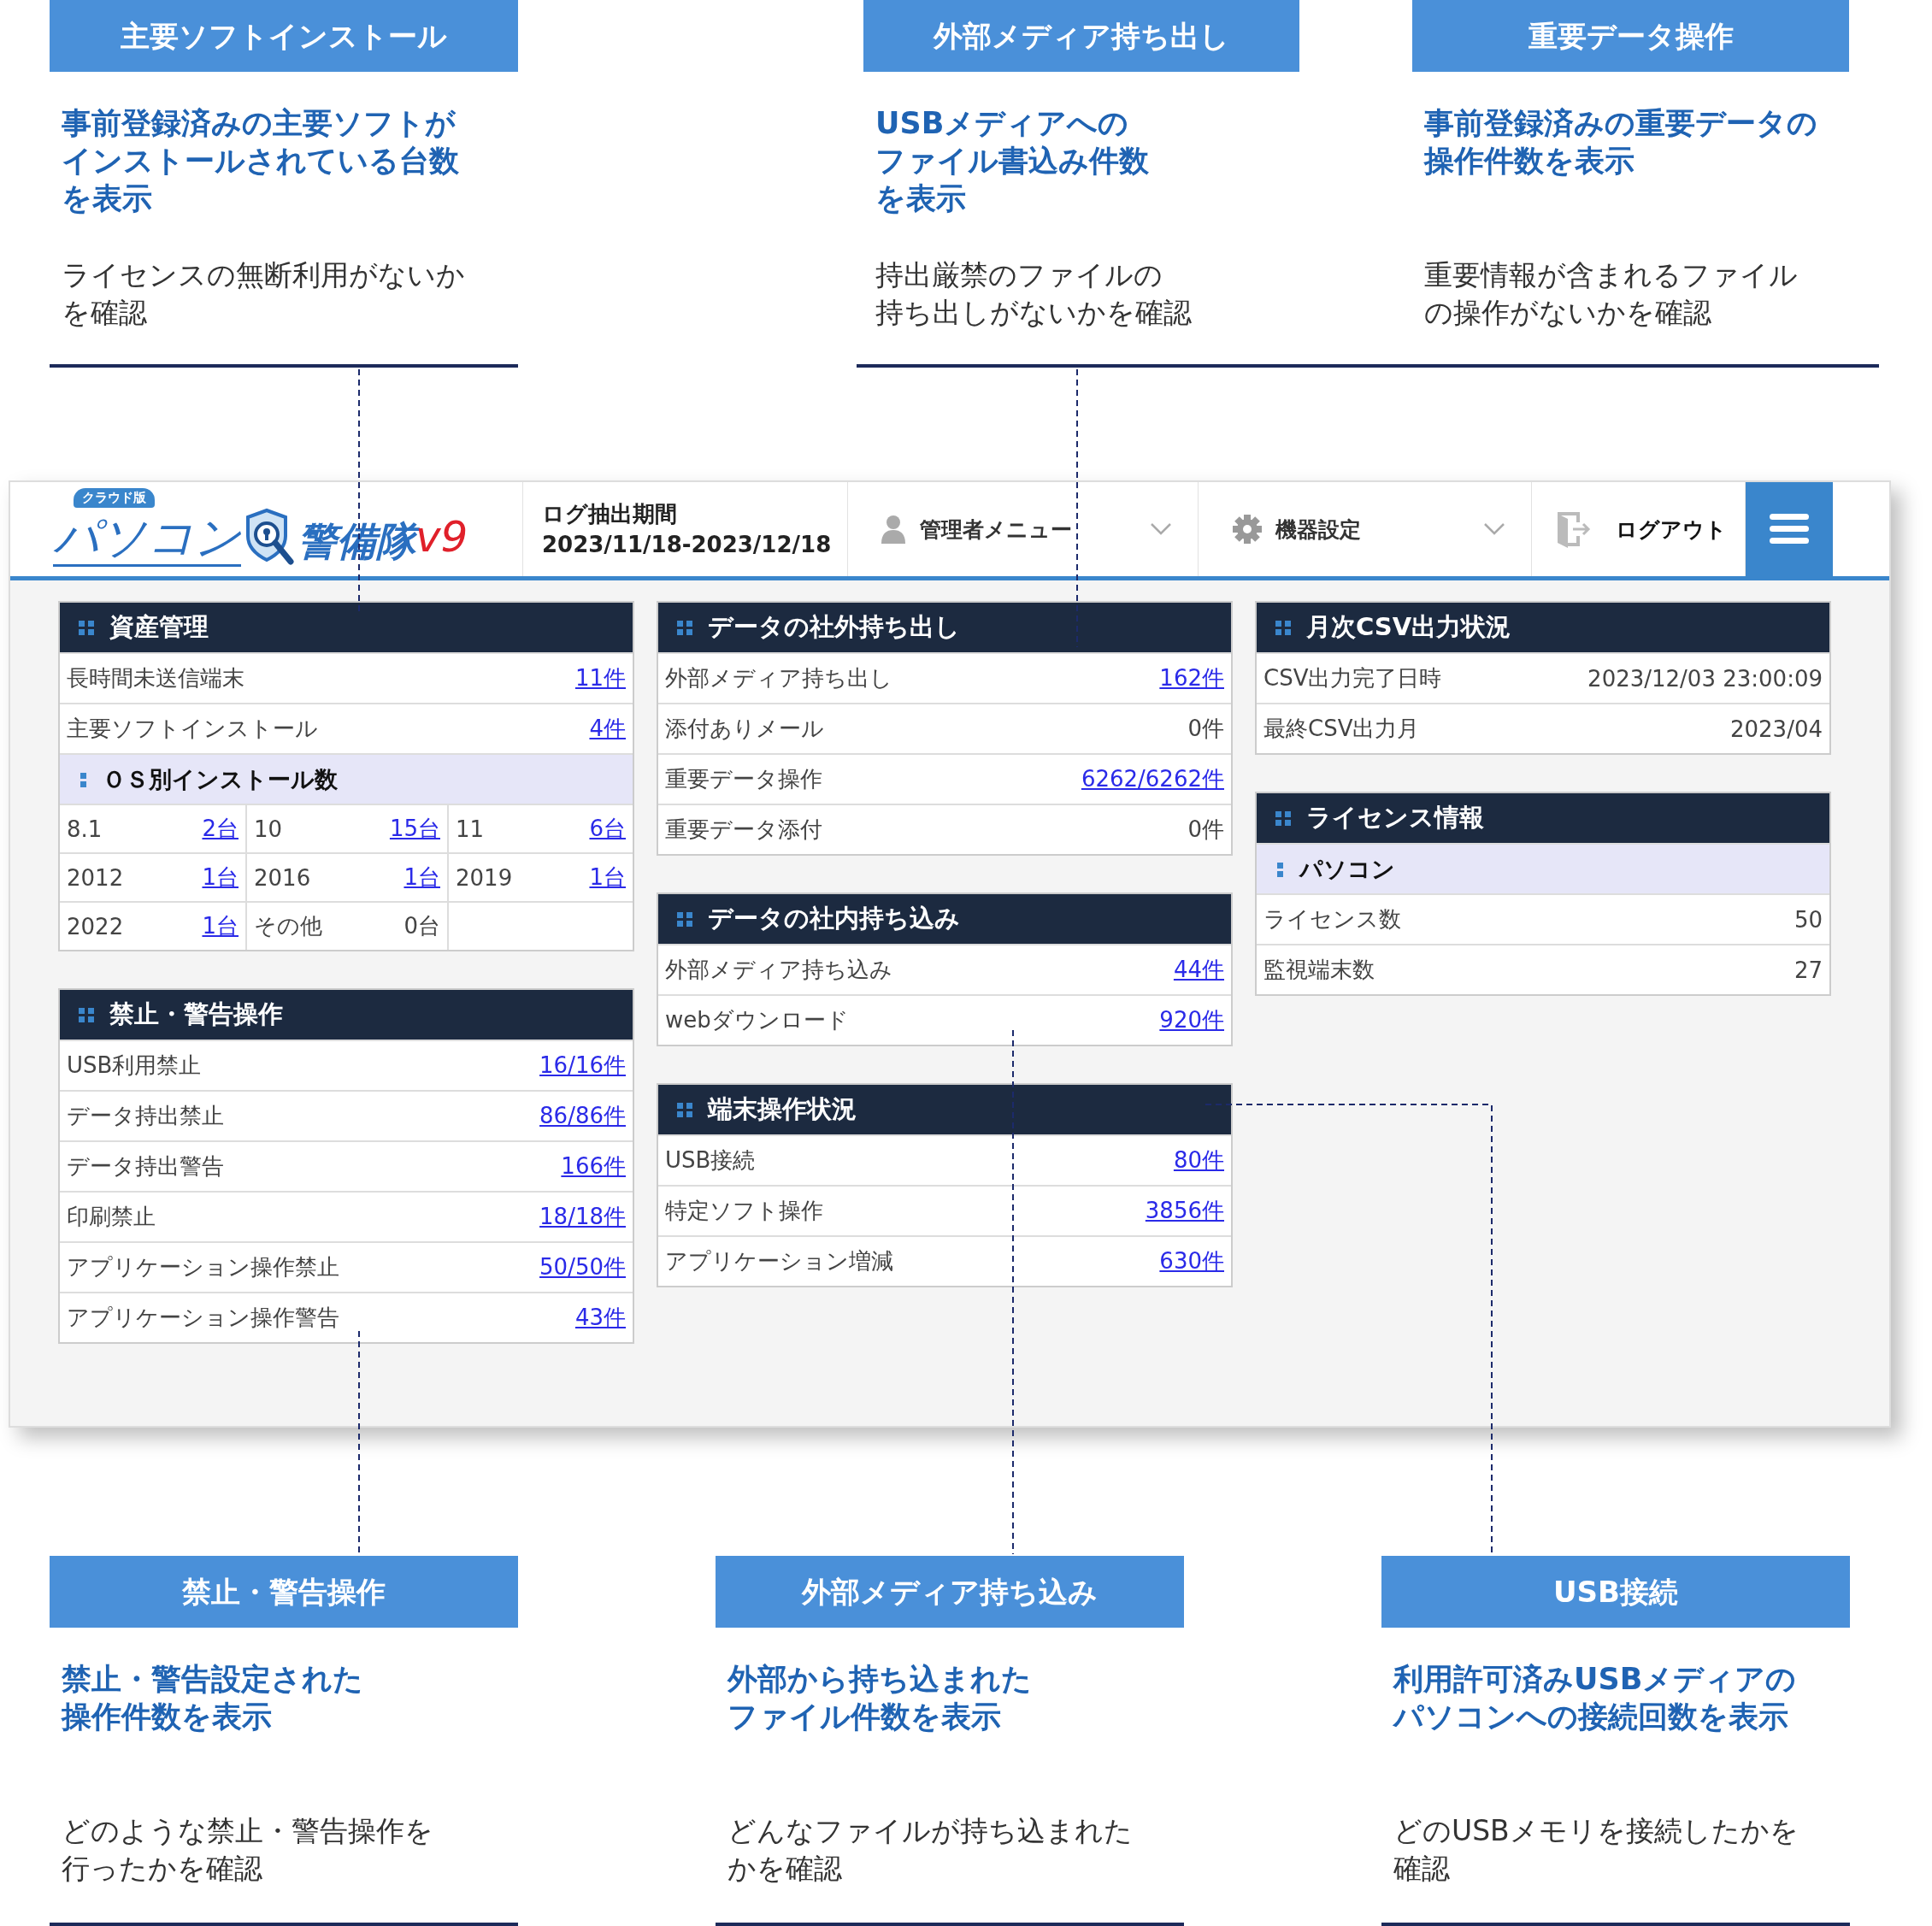  Describe the element at coordinates (744, 729) in the screenshot. I see `row-label: 添付ありメール` at that location.